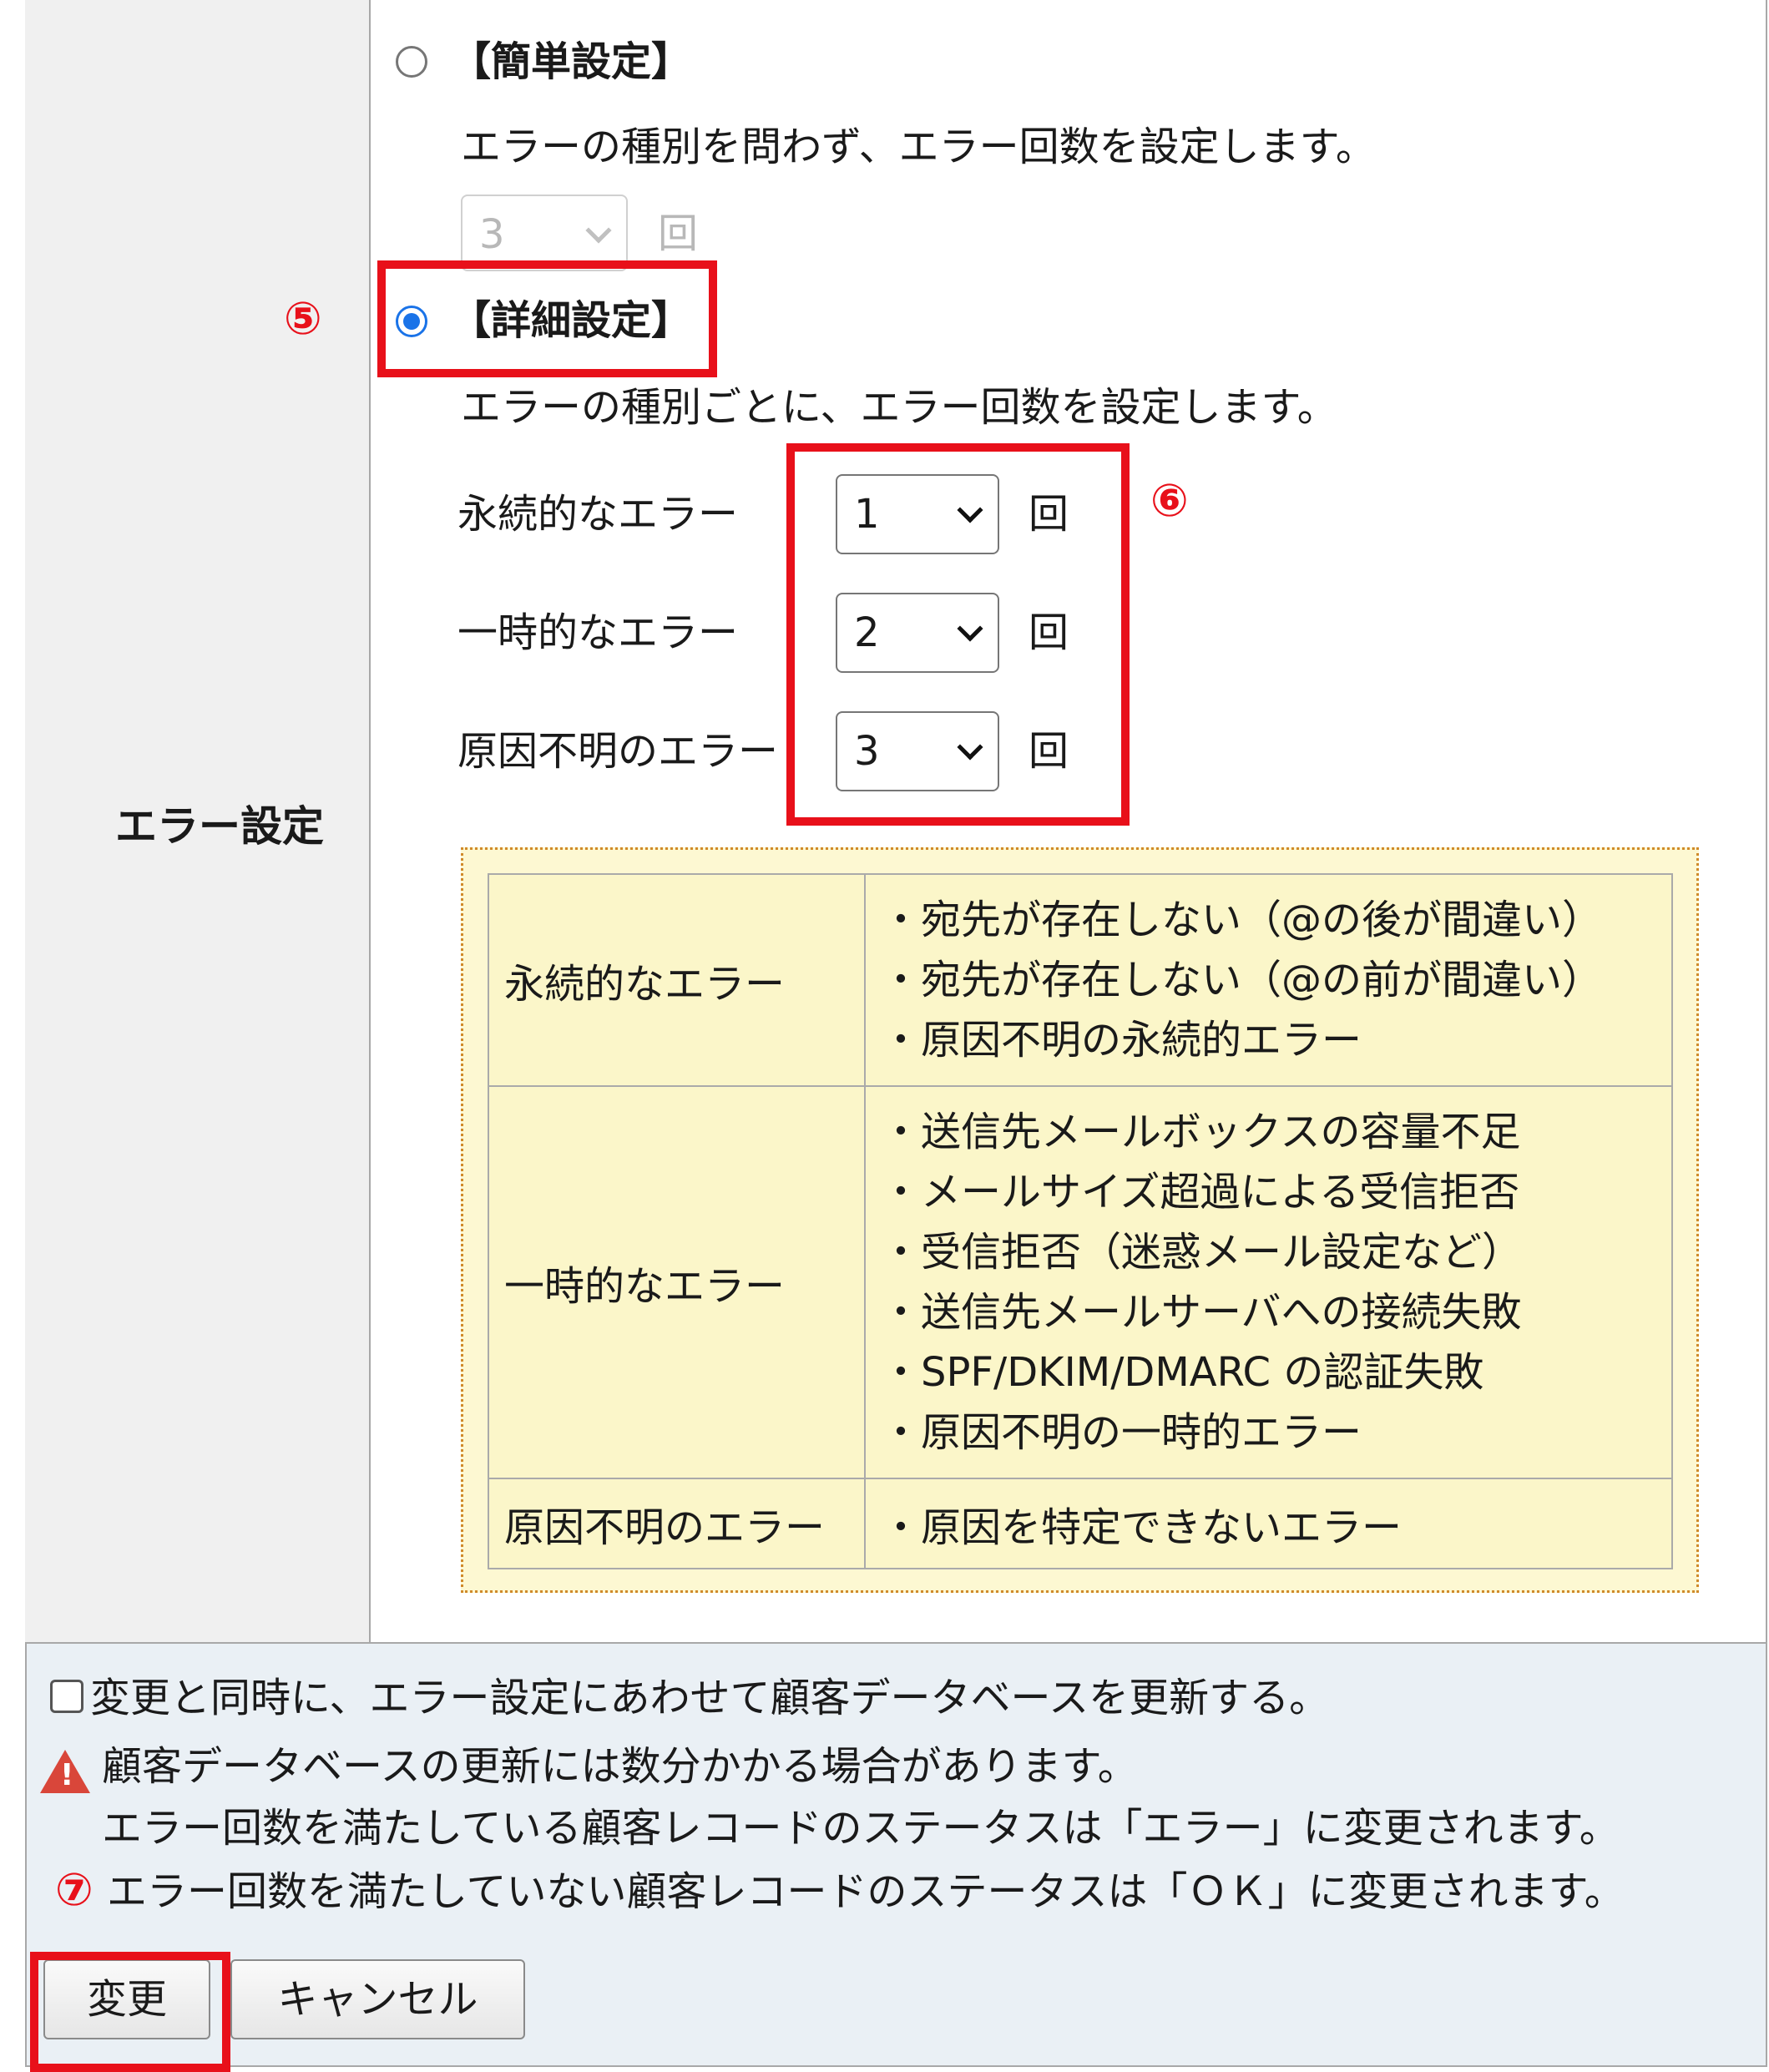 The image size is (1769, 2072). Describe the element at coordinates (598, 514) in the screenshot. I see `permanent-error-label: 永続的なエラー` at that location.